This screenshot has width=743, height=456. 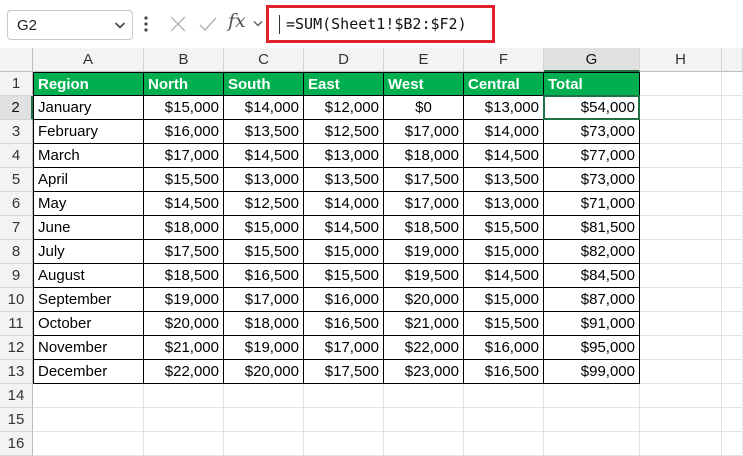 What do you see at coordinates (592, 132) in the screenshot?
I see `cell-g3: $73,000` at bounding box center [592, 132].